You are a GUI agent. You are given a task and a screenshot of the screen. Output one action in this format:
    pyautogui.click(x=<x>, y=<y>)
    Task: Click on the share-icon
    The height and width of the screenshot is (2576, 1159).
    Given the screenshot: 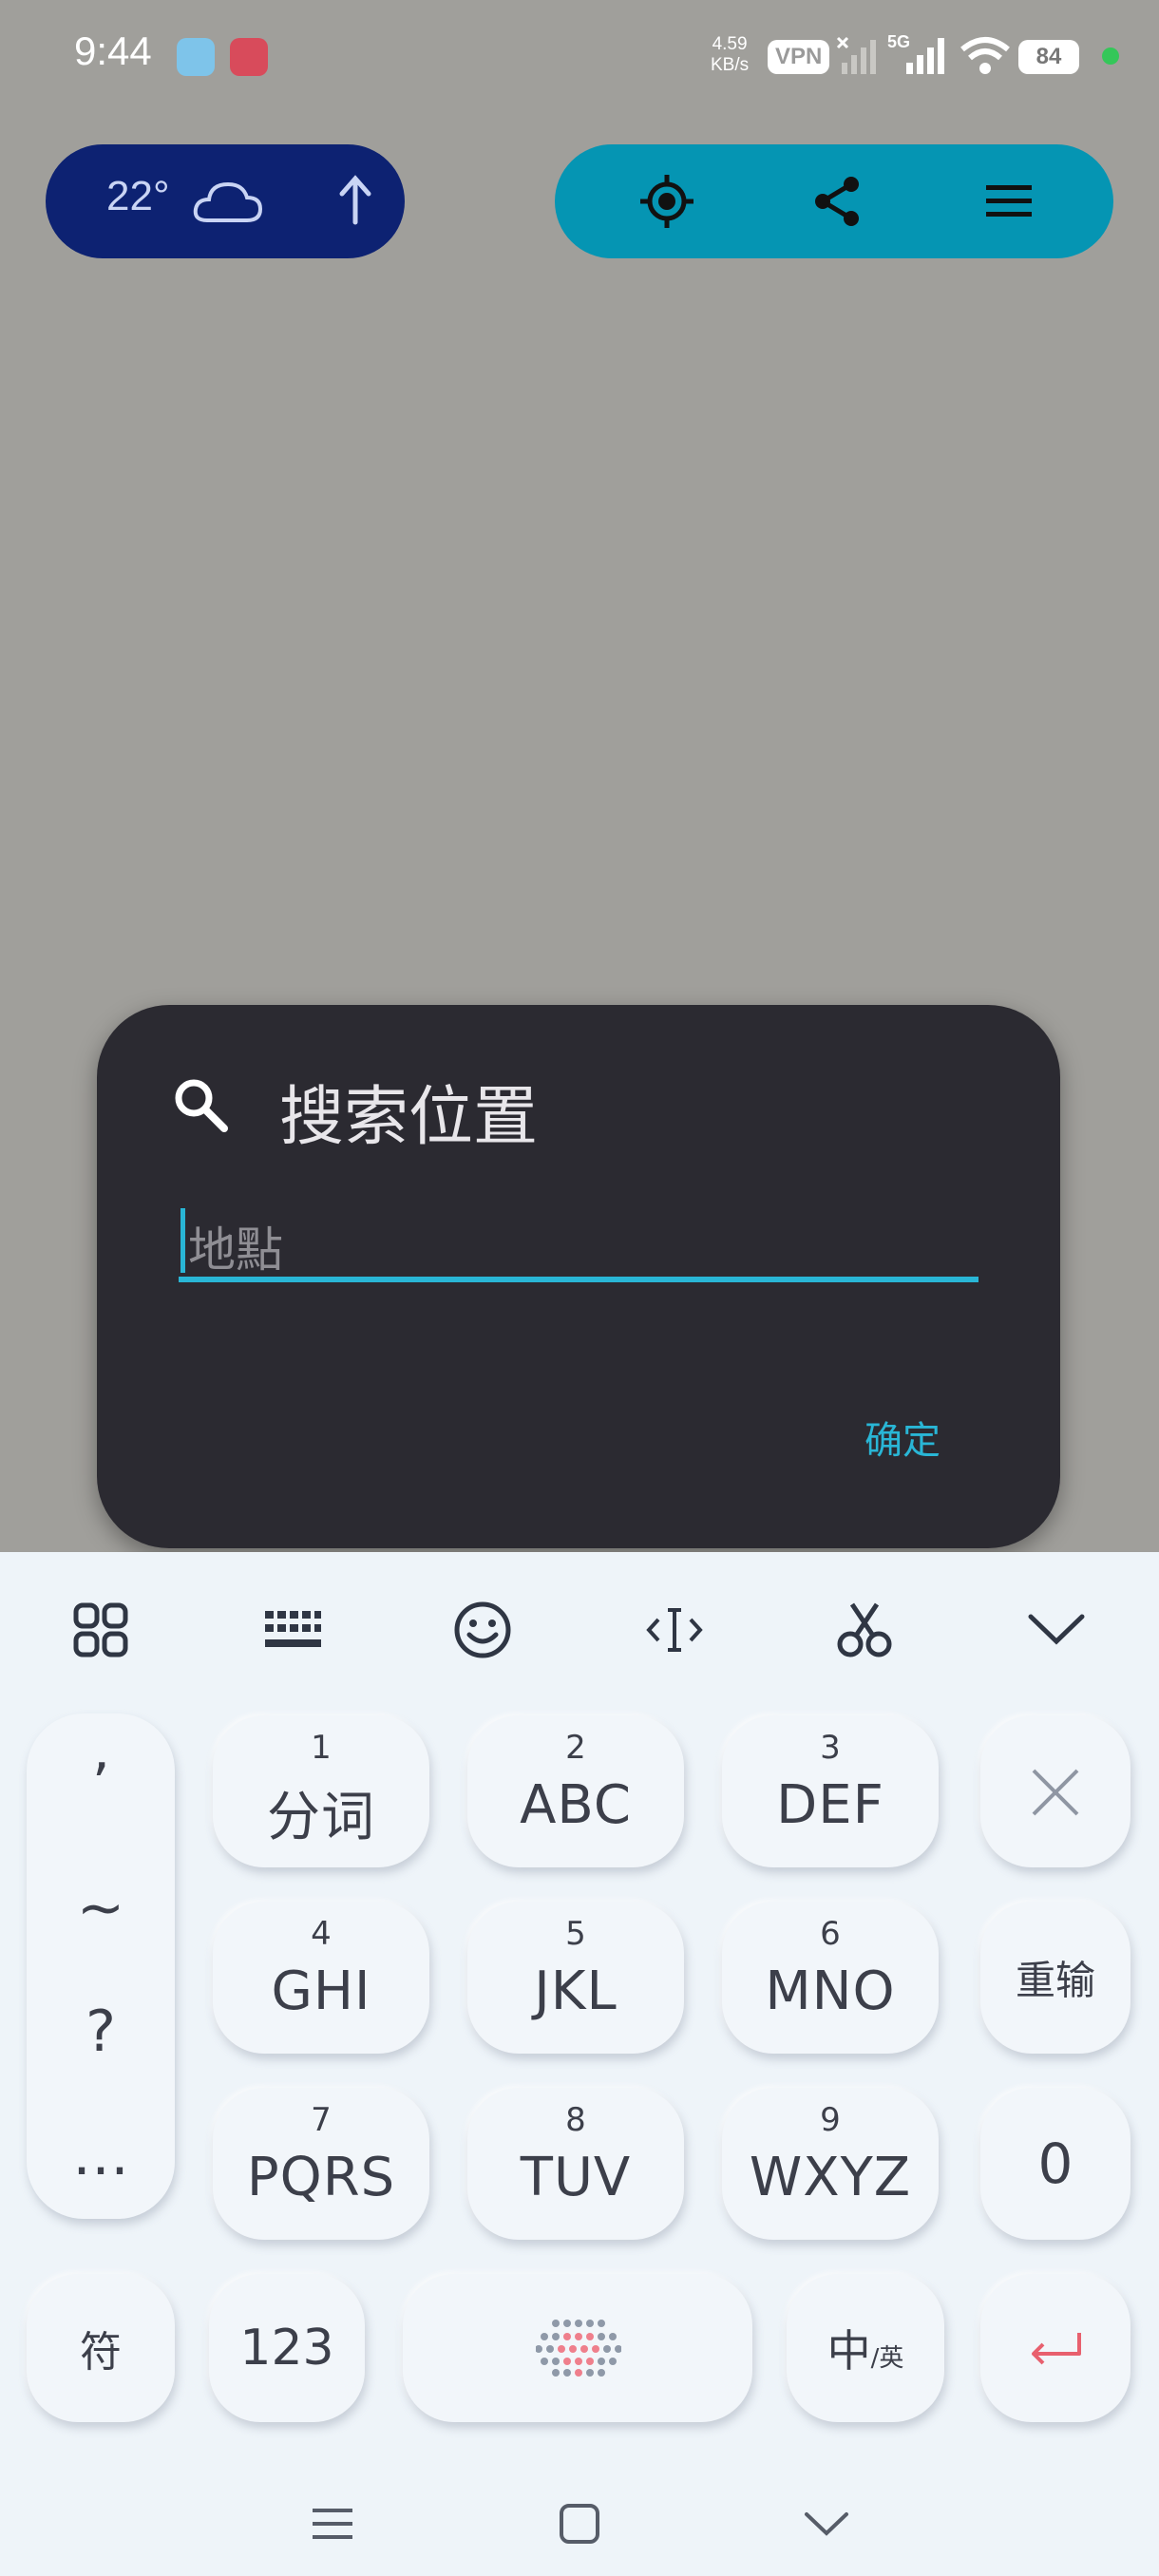 What is the action you would take?
    pyautogui.click(x=837, y=201)
    